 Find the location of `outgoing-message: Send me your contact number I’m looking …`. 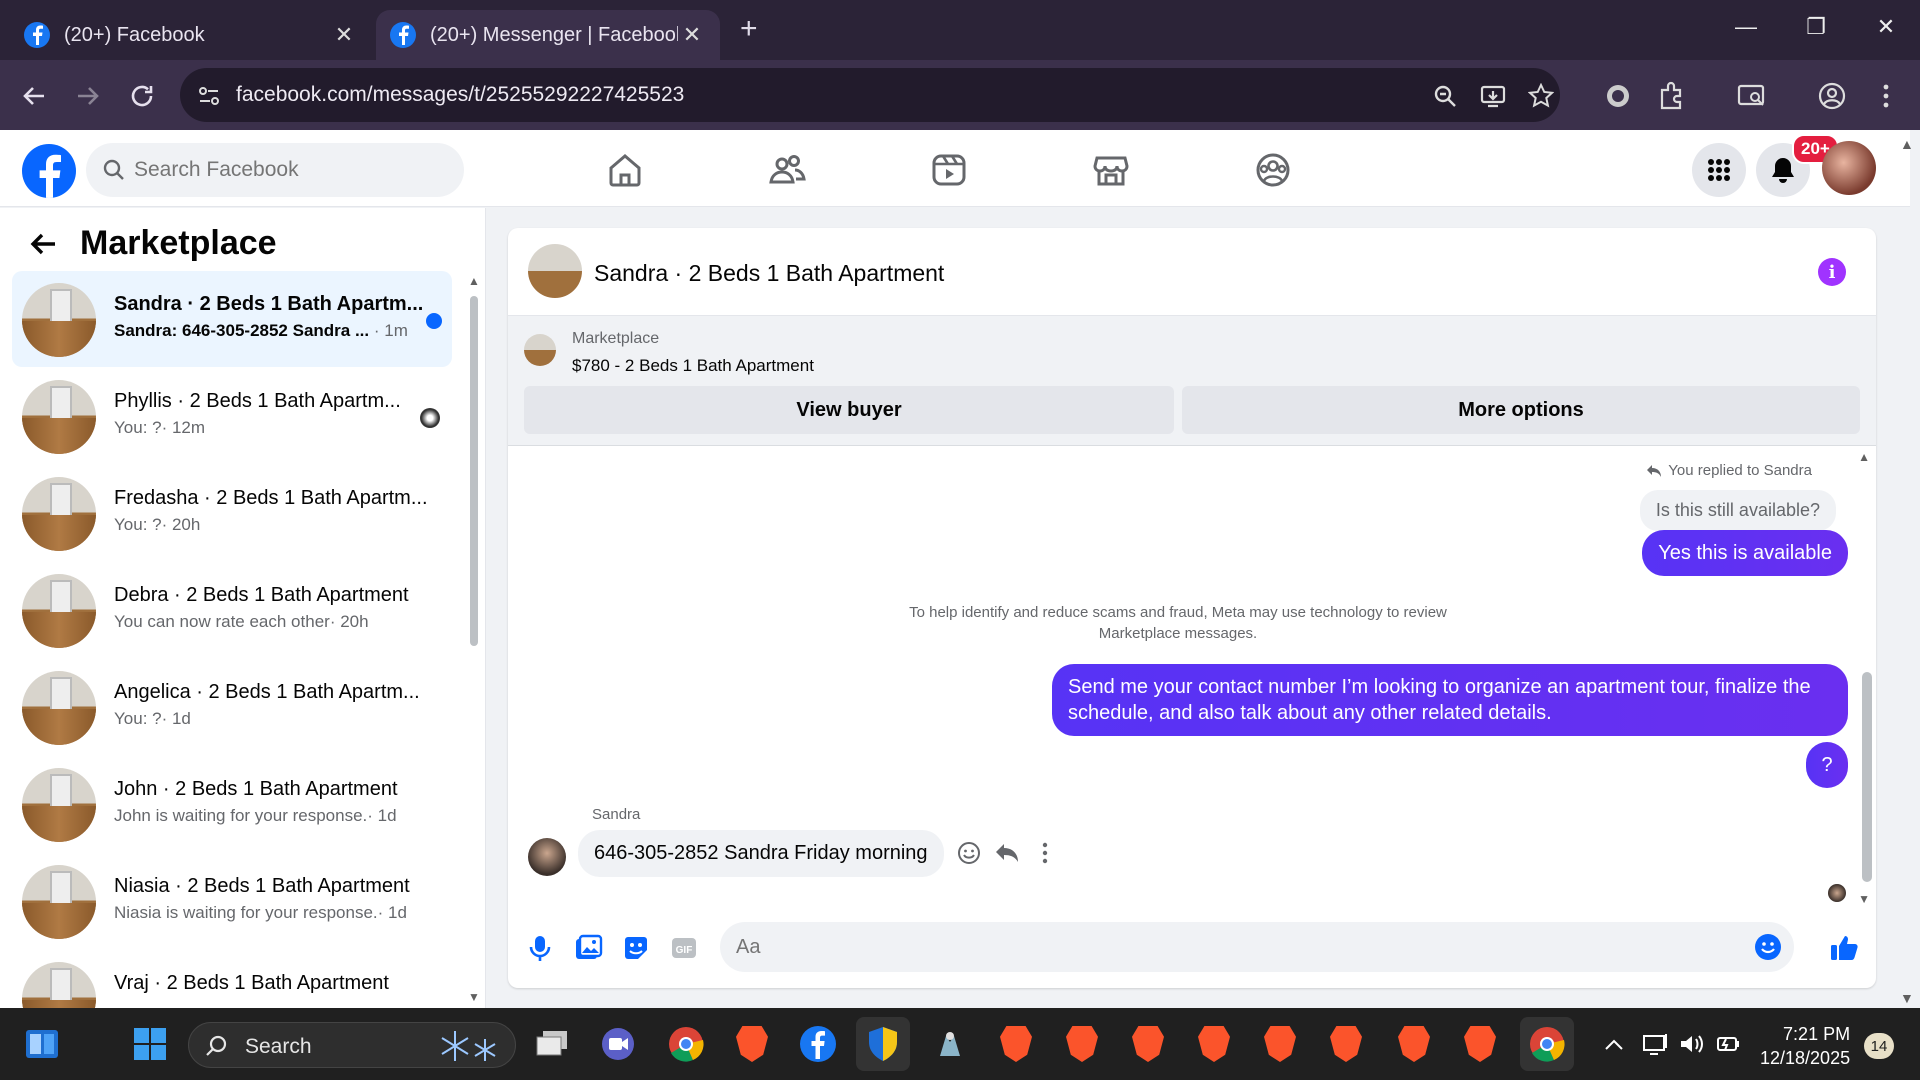

outgoing-message: Send me your contact number I’m looking … is located at coordinates (1450, 700).